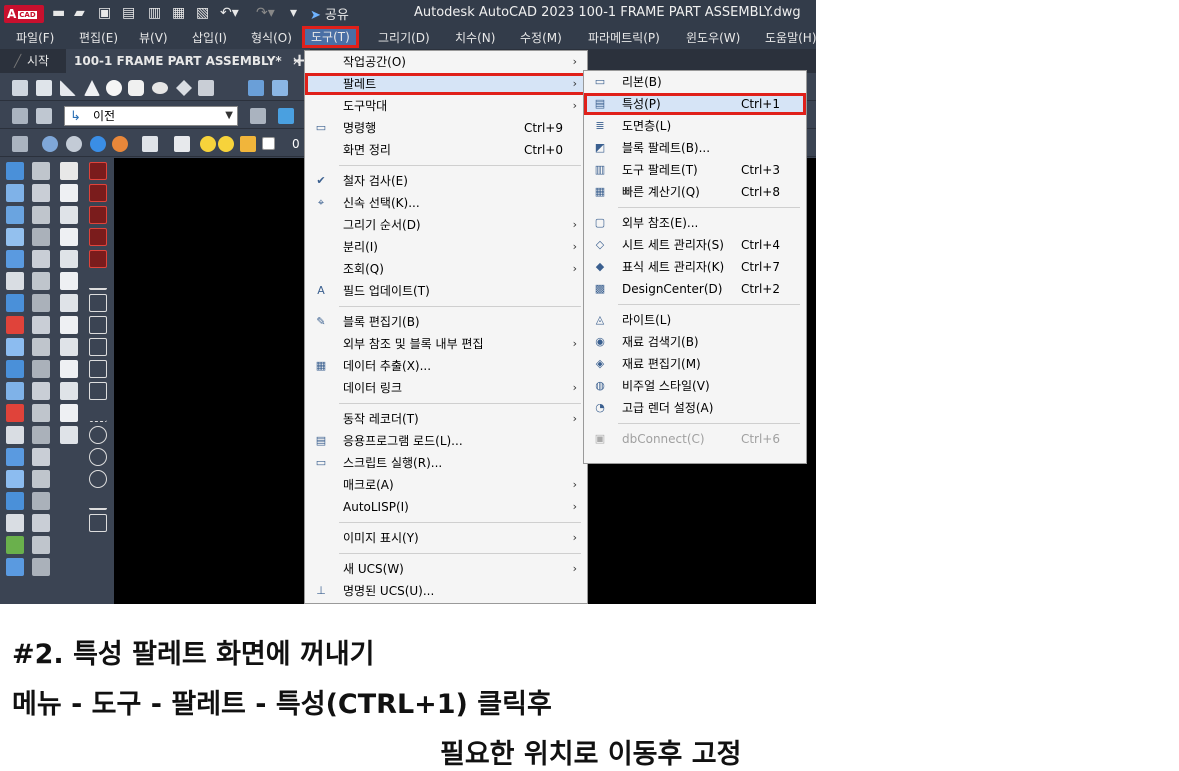 The image size is (1179, 771). Describe the element at coordinates (41, 567) in the screenshot. I see `slice-icon` at that location.